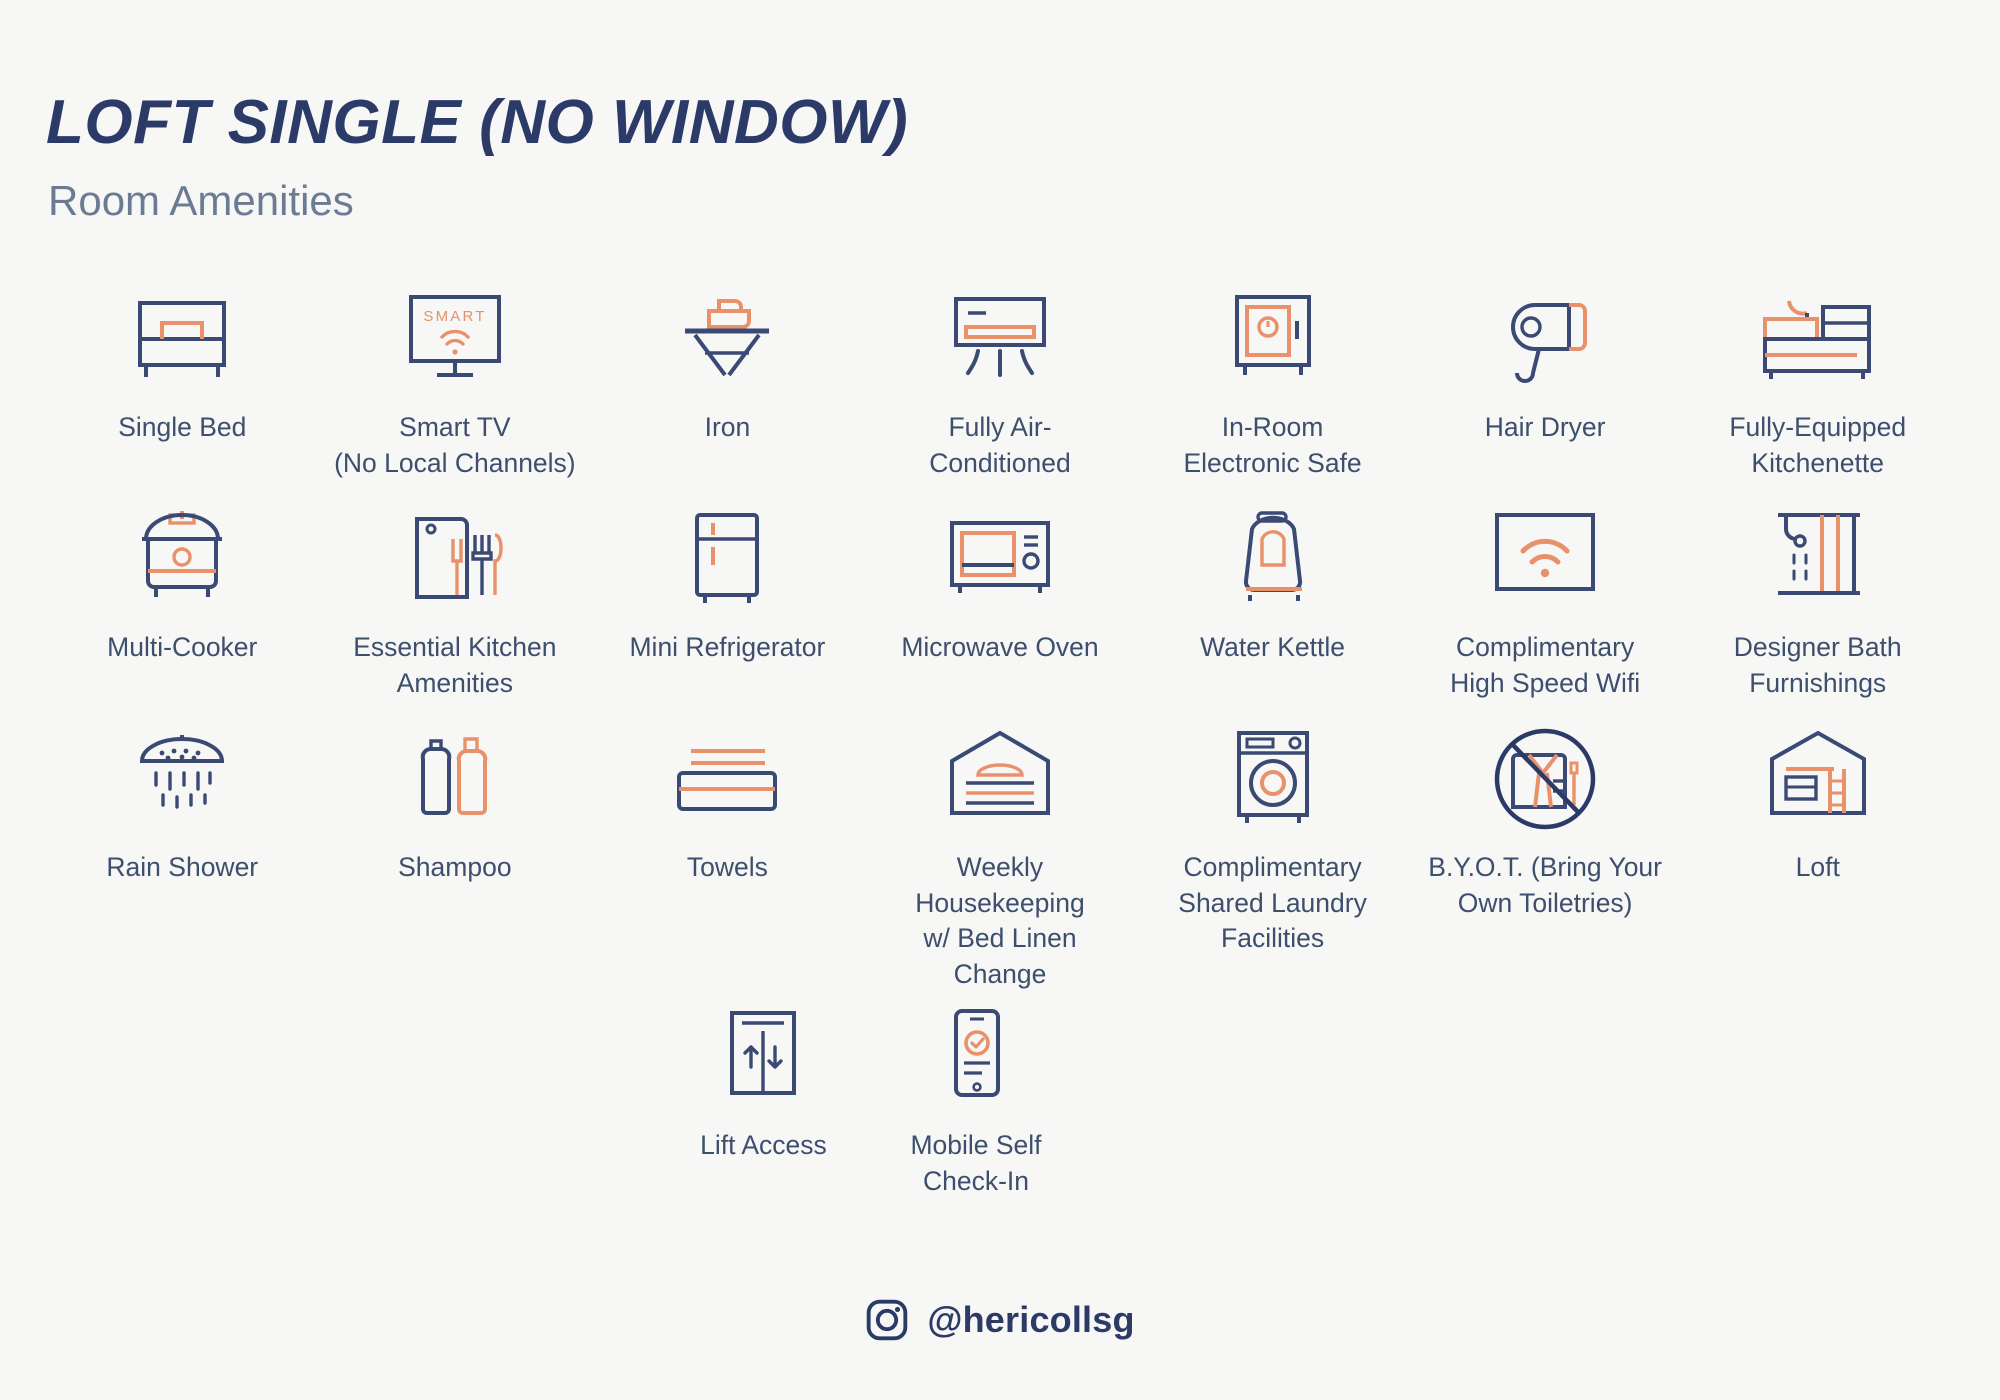  I want to click on amenity-item: Single Bed, so click(182, 384).